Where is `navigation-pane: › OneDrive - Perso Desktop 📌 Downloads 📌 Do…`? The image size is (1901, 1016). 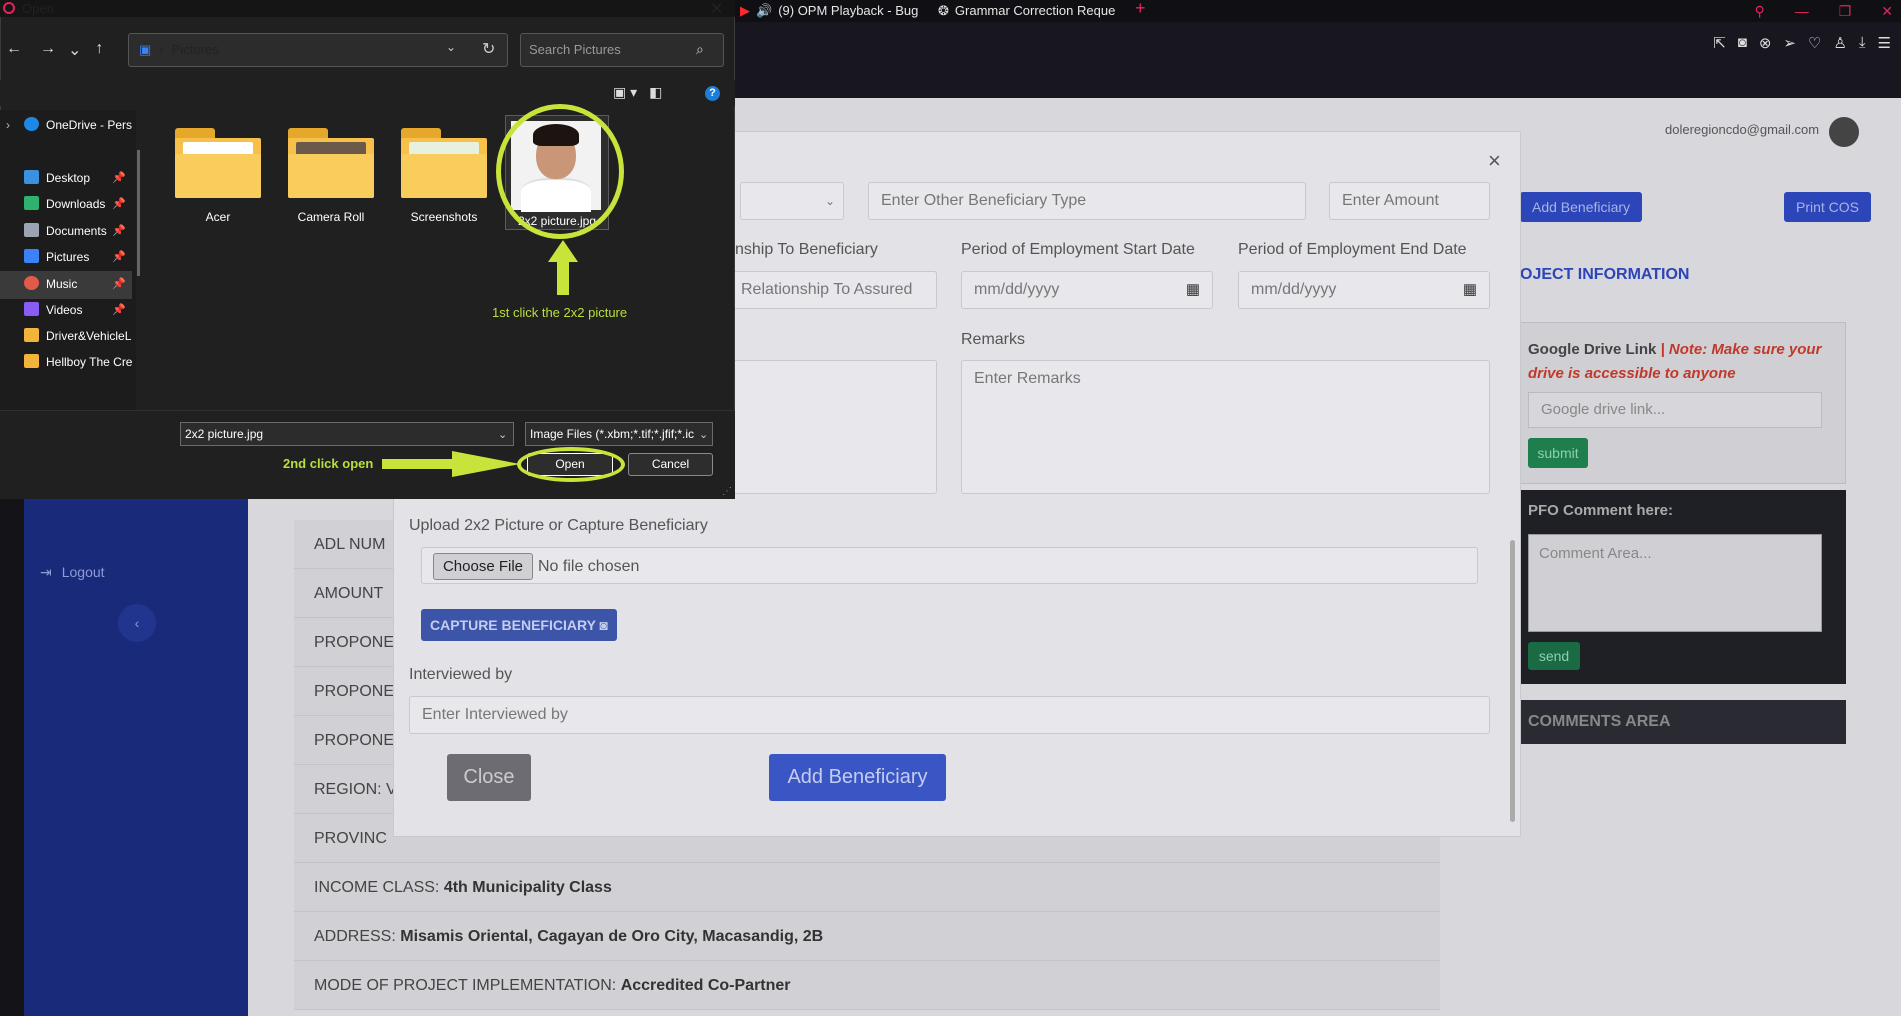 navigation-pane: › OneDrive - Perso Desktop 📌 Downloads 📌 Do… is located at coordinates (68, 260).